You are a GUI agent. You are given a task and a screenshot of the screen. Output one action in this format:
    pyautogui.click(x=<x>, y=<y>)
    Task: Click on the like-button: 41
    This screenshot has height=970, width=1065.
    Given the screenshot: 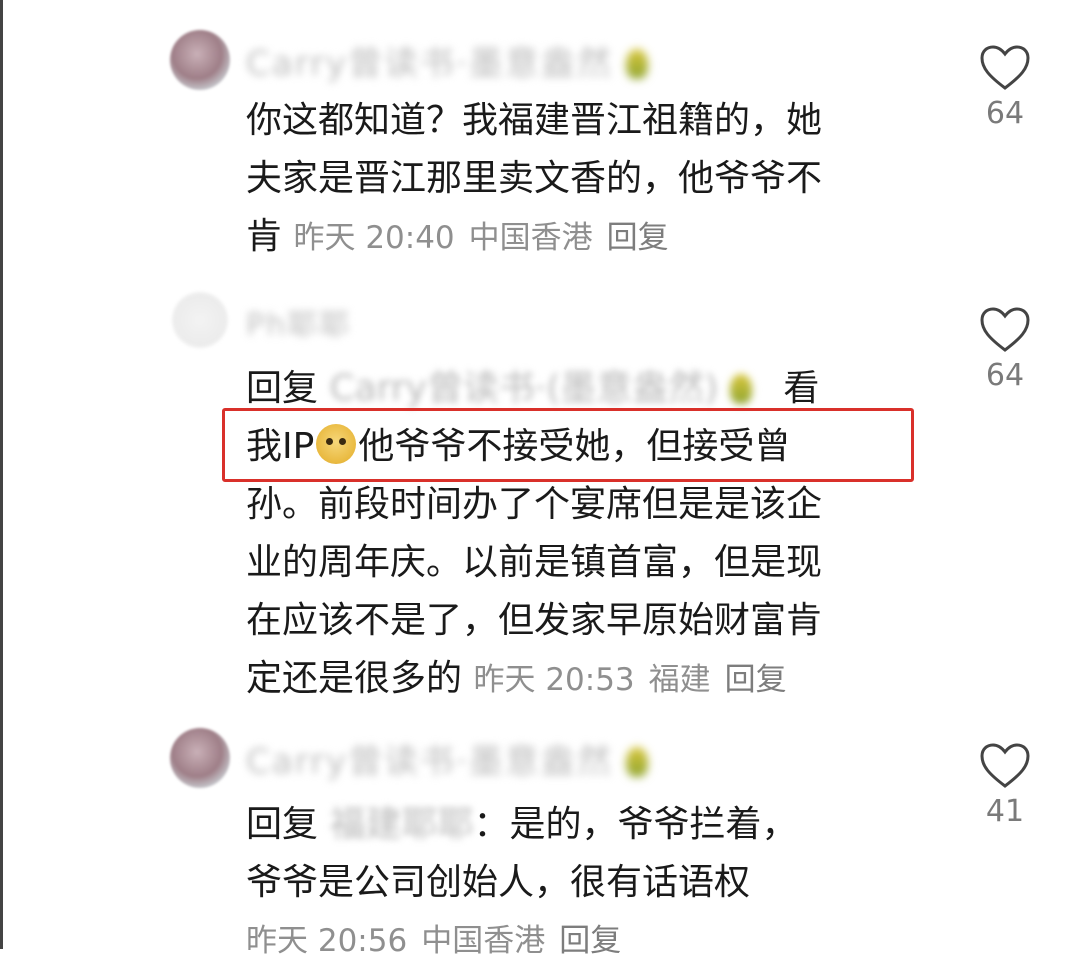 What is the action you would take?
    pyautogui.click(x=1005, y=785)
    